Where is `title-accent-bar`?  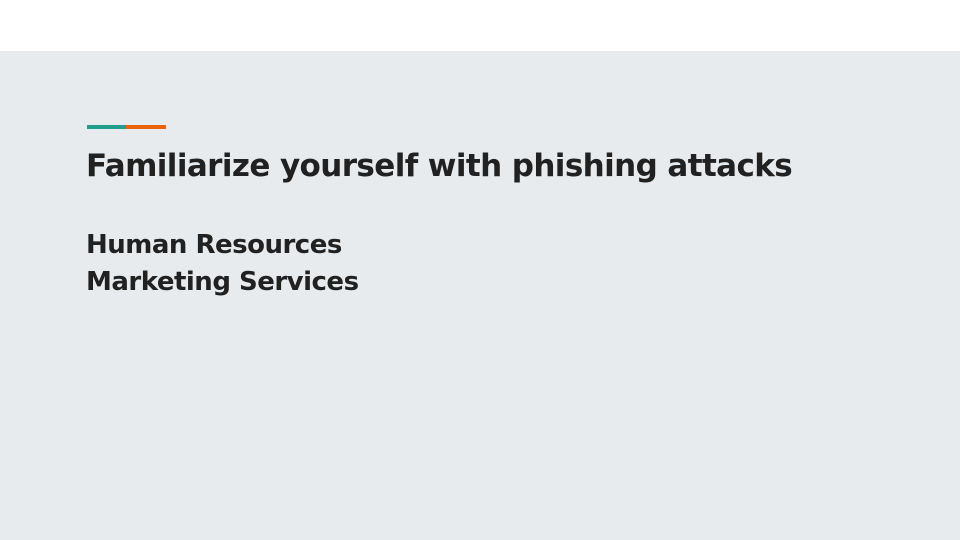 title-accent-bar is located at coordinates (126, 127).